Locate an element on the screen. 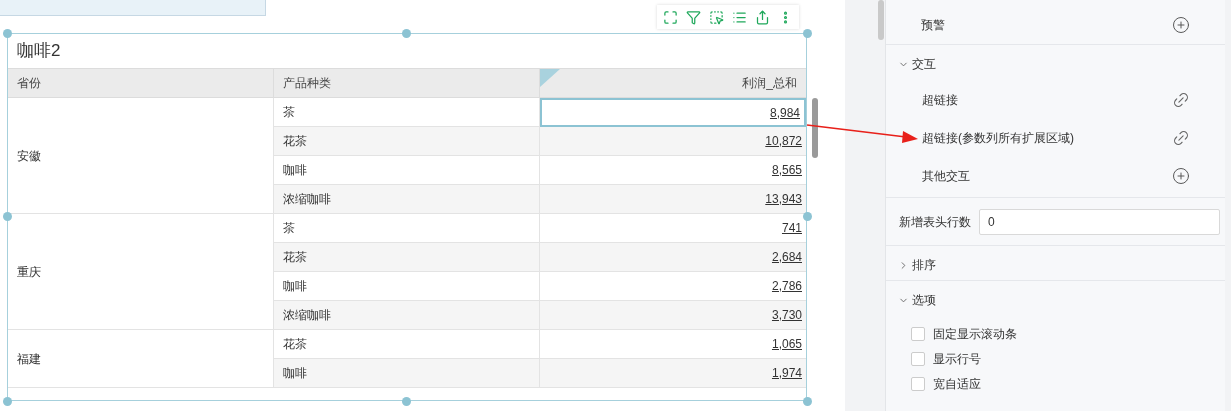 The image size is (1231, 411). section-header: 选项 is located at coordinates (911, 300).